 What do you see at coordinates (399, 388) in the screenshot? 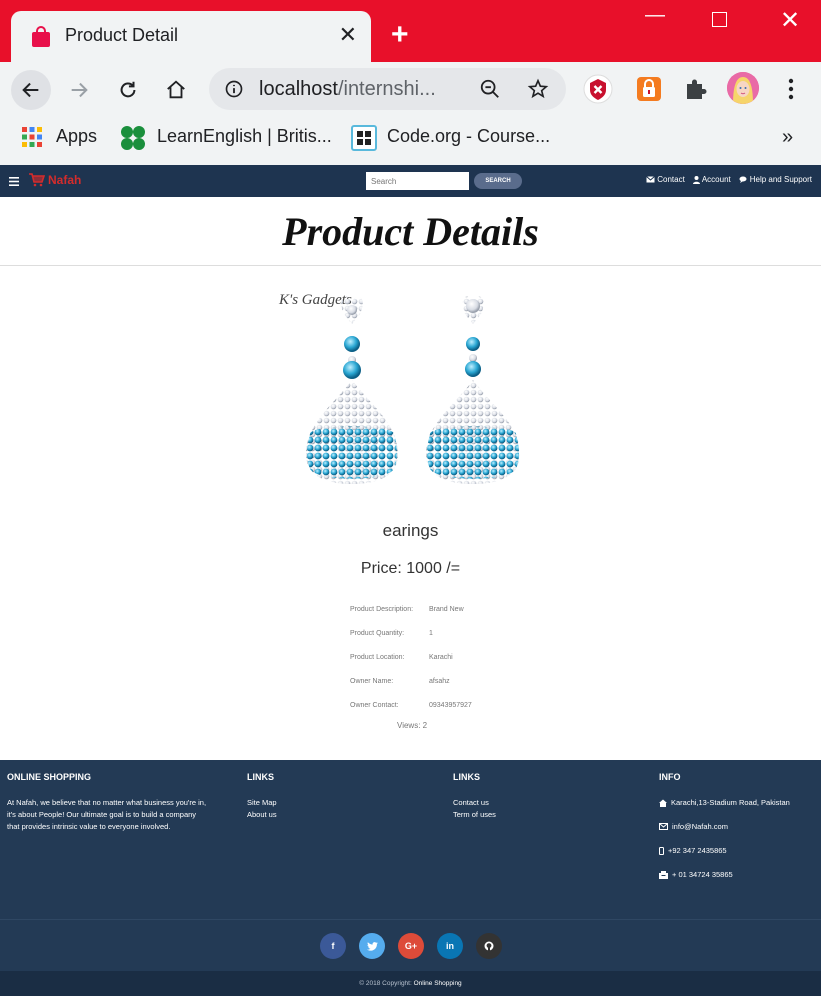
I see `earrings-image: K's Gadgets` at bounding box center [399, 388].